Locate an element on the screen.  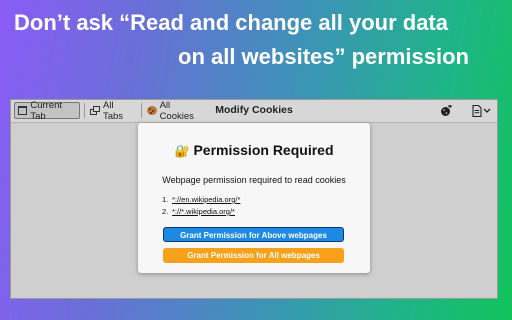
list-number: 1. is located at coordinates (165, 199).